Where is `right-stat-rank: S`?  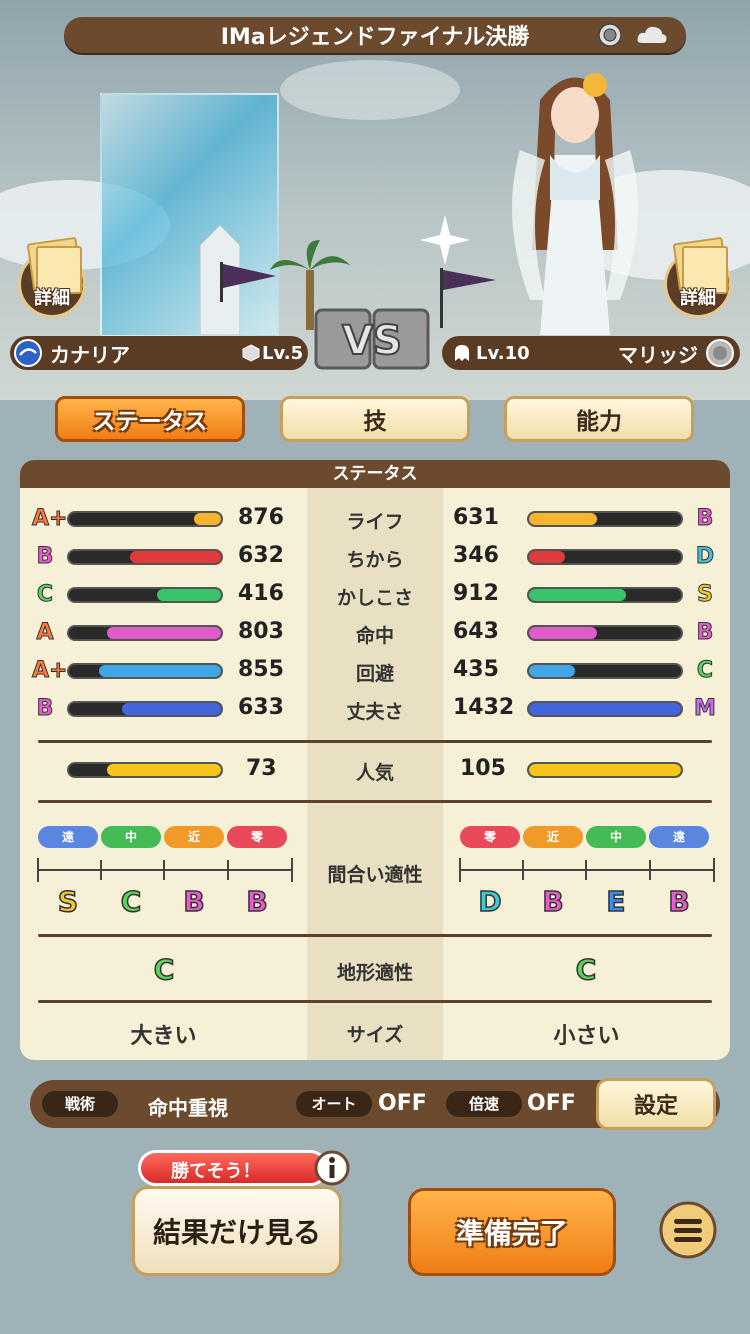 right-stat-rank: S is located at coordinates (705, 595).